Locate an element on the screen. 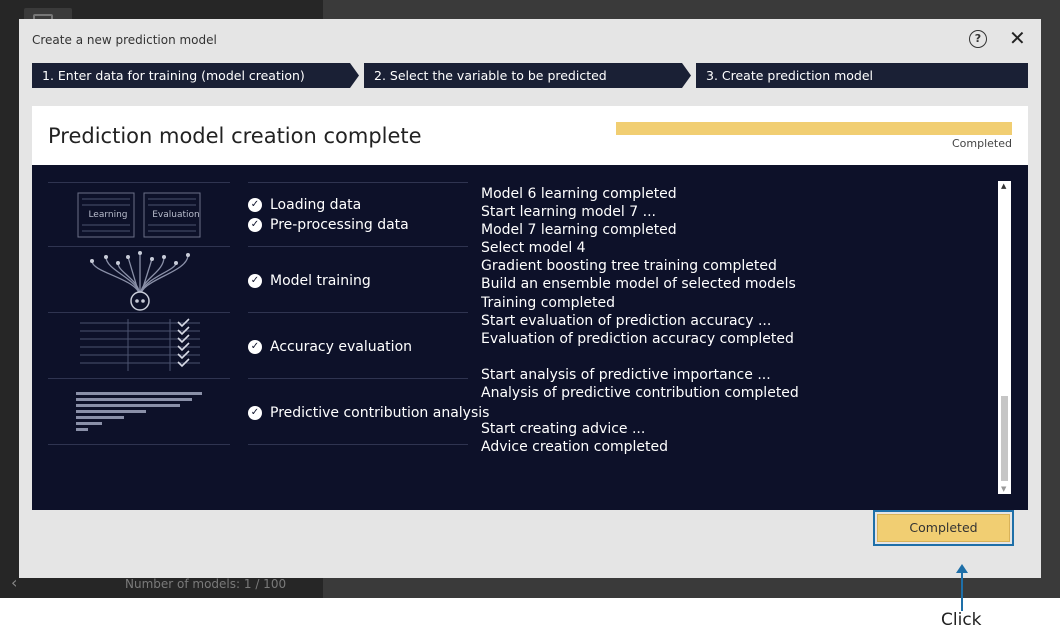 The image size is (1060, 630). step-3: 3. Create prediction model is located at coordinates (862, 75).